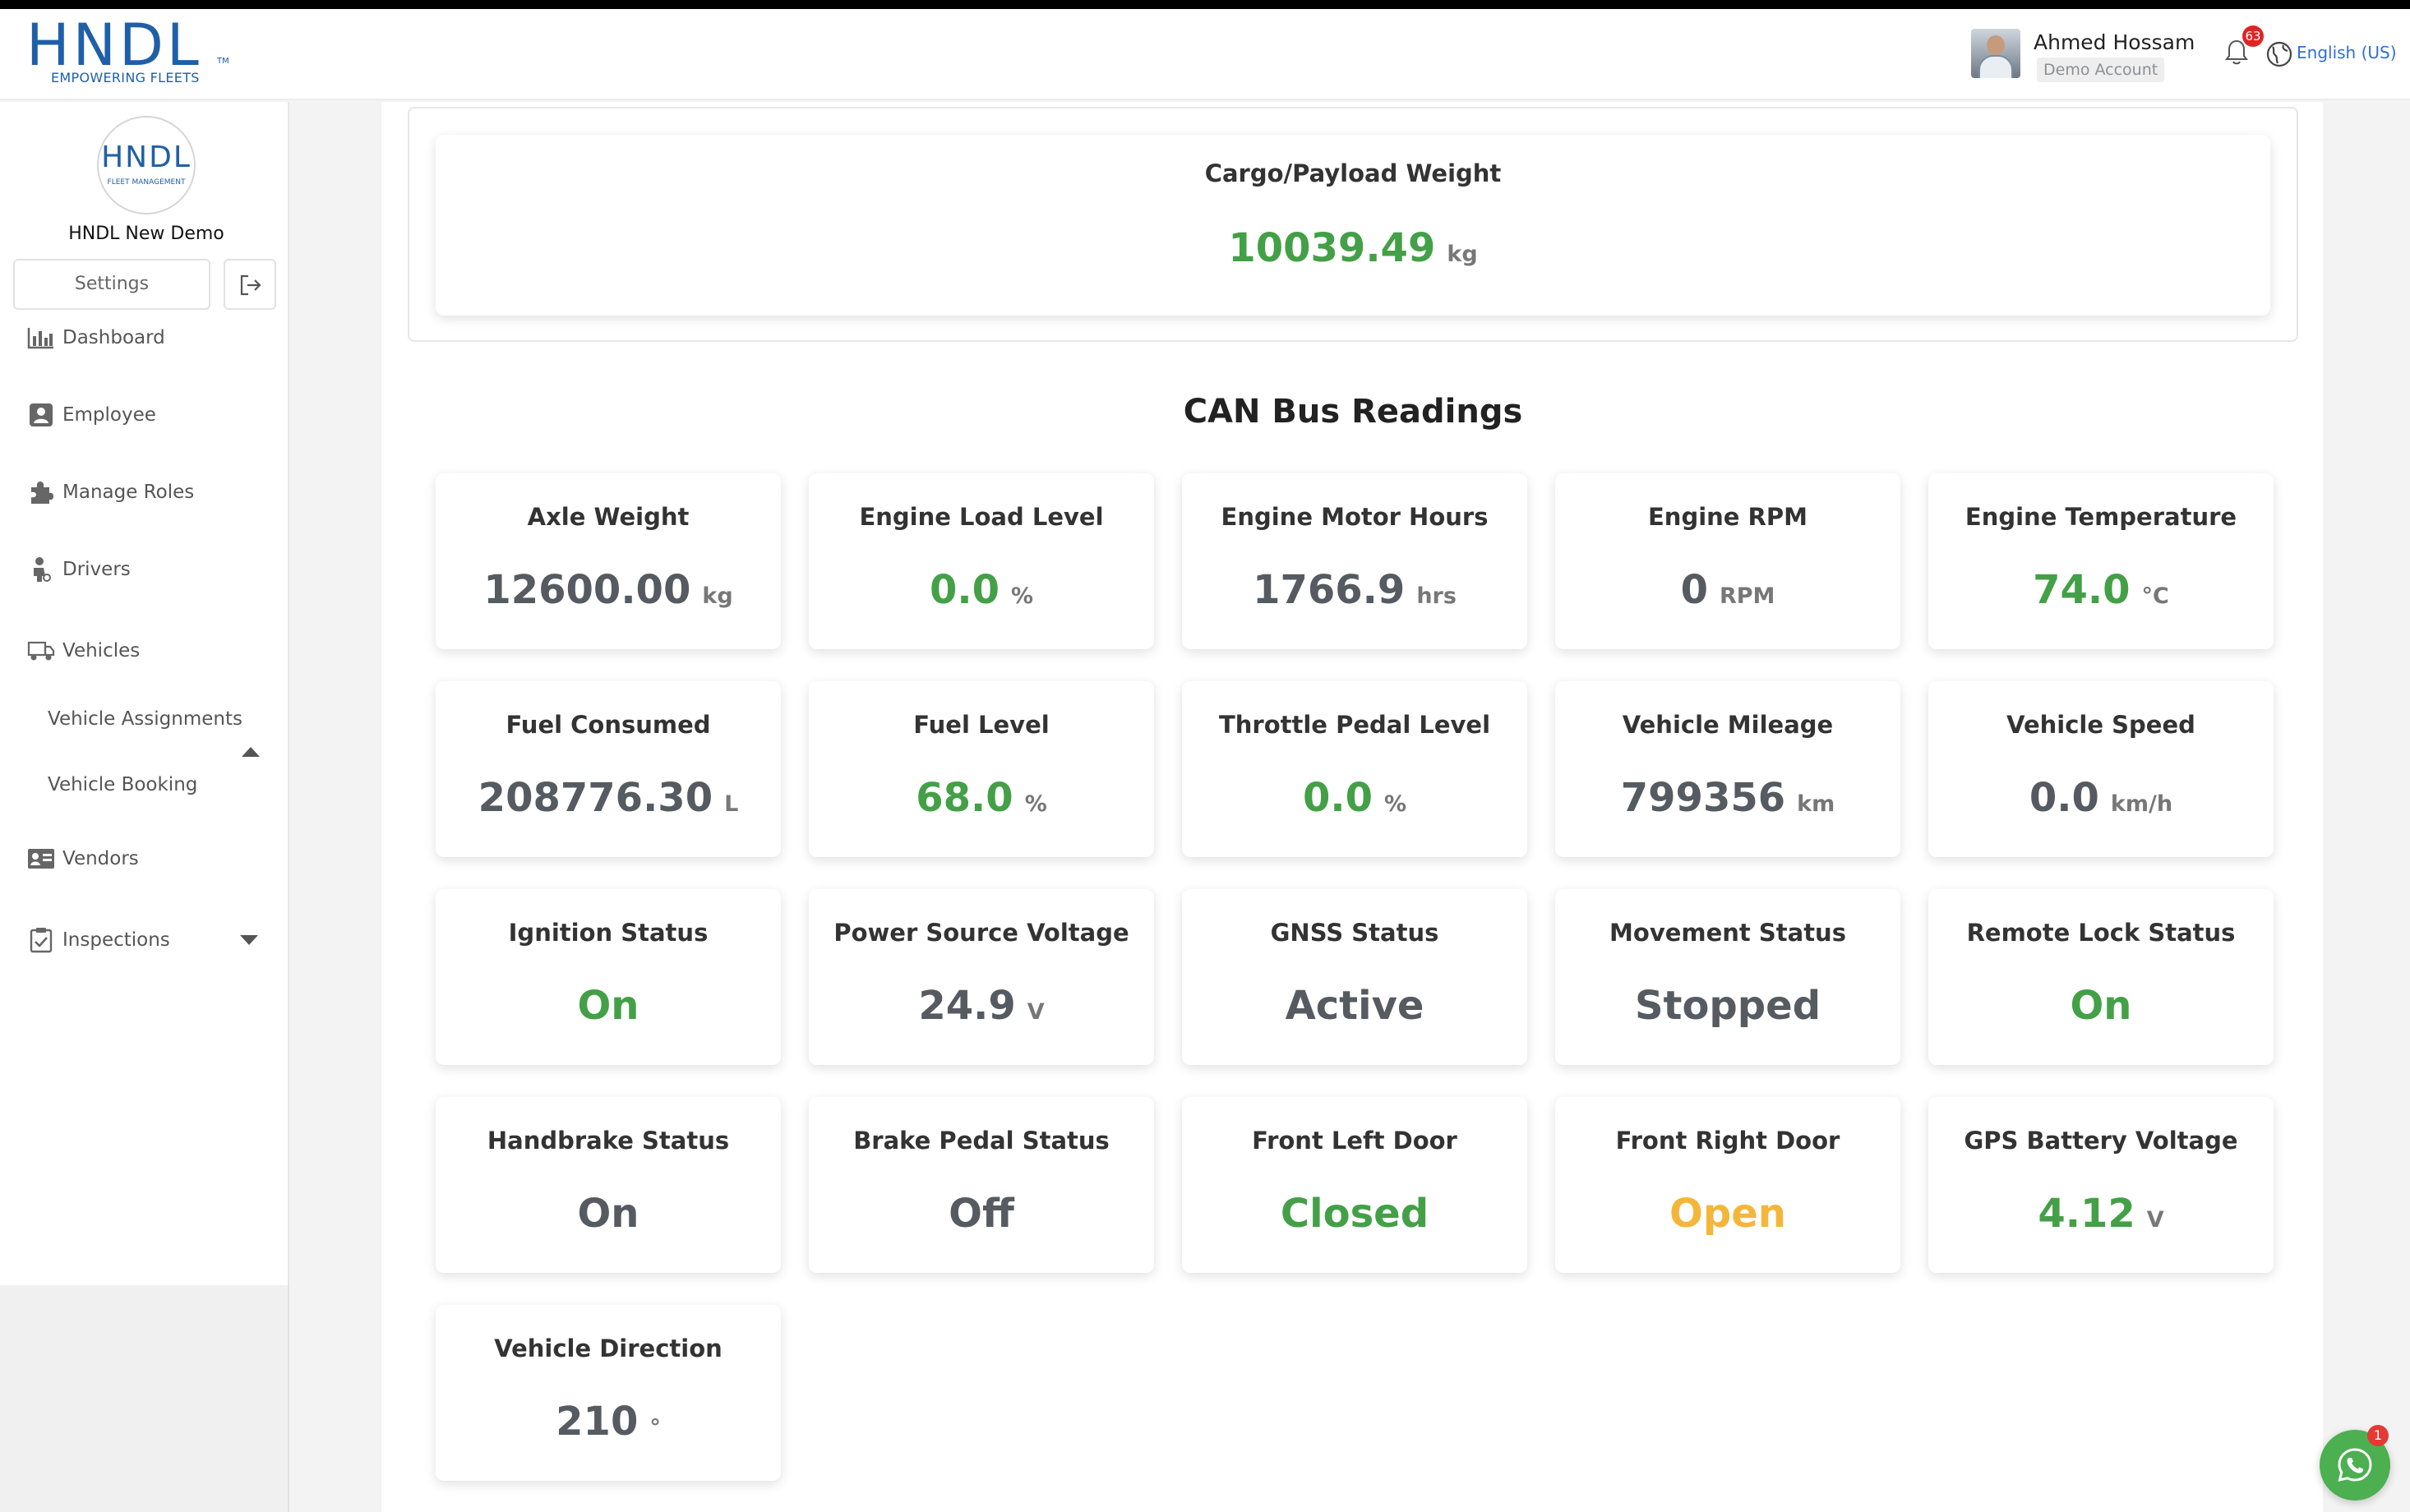 The width and height of the screenshot is (2410, 1512). What do you see at coordinates (146, 234) in the screenshot?
I see `org-name: HNDL New Demo` at bounding box center [146, 234].